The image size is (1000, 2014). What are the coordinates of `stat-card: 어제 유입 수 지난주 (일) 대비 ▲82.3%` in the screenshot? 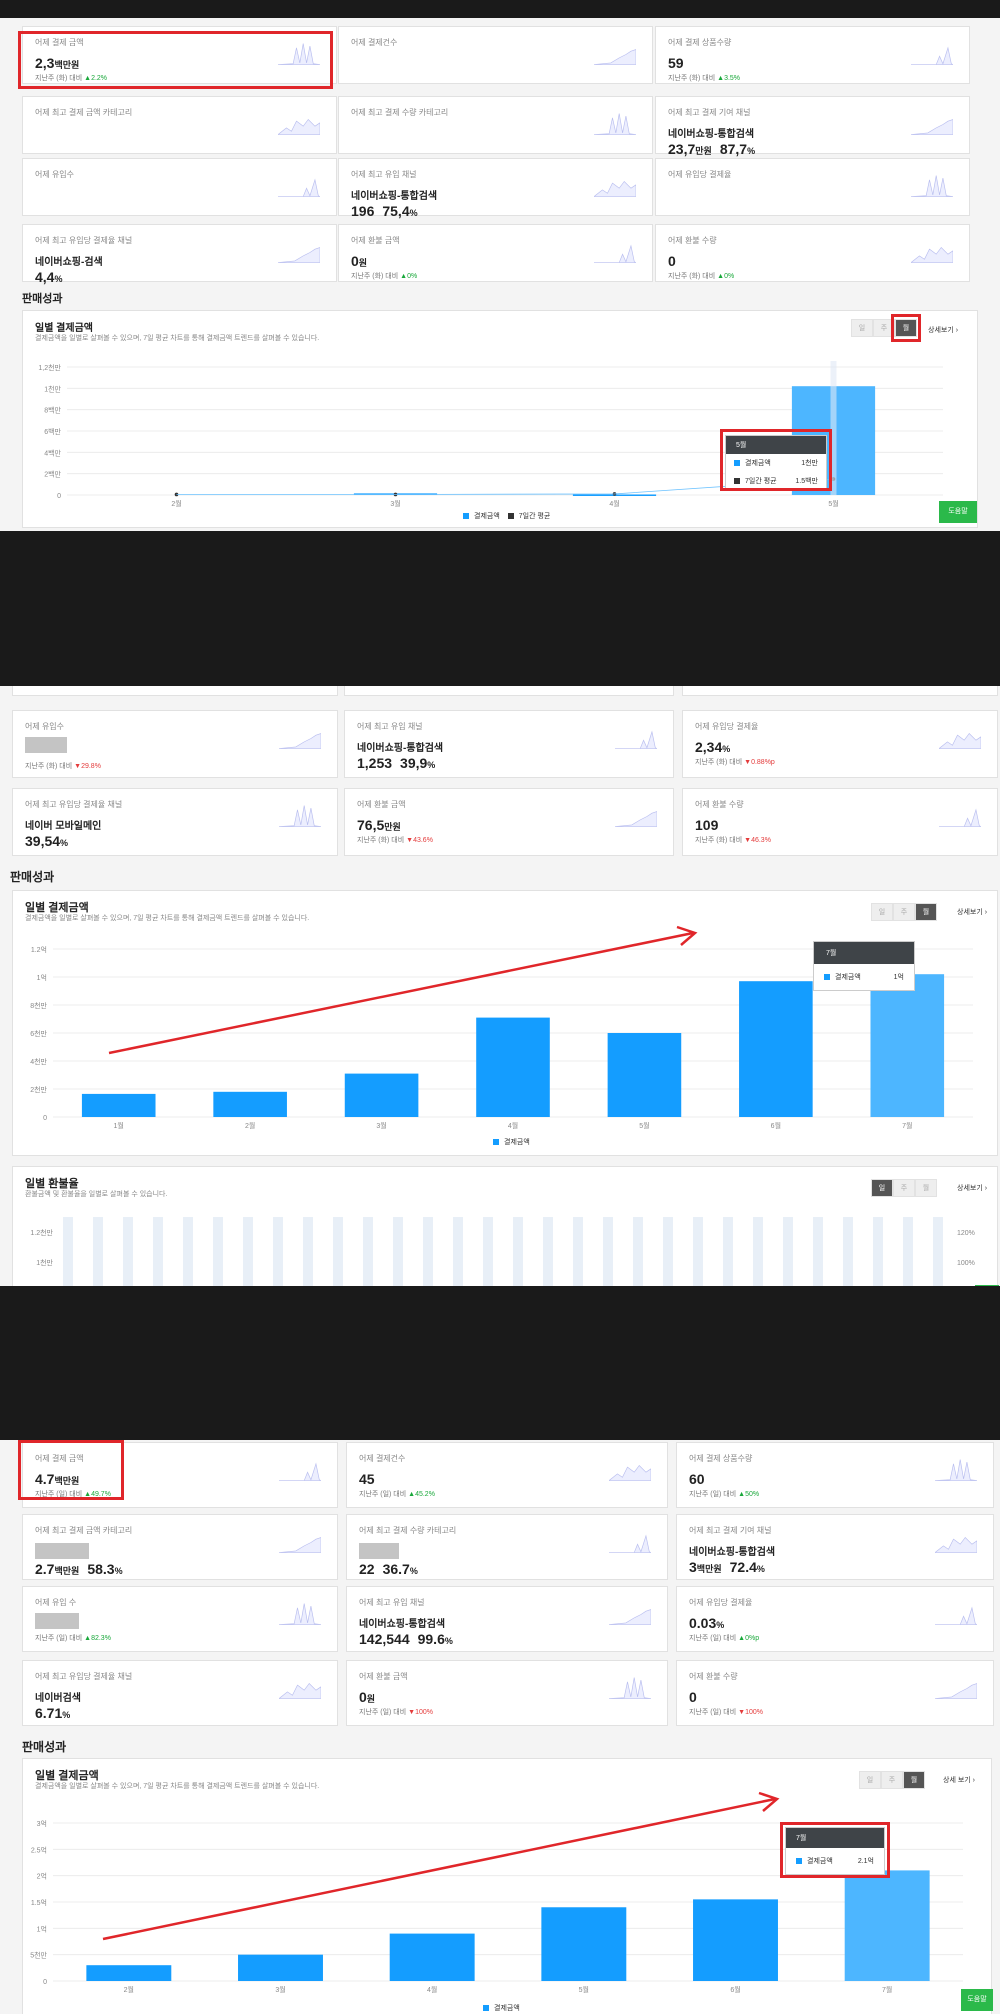 It's located at (180, 1619).